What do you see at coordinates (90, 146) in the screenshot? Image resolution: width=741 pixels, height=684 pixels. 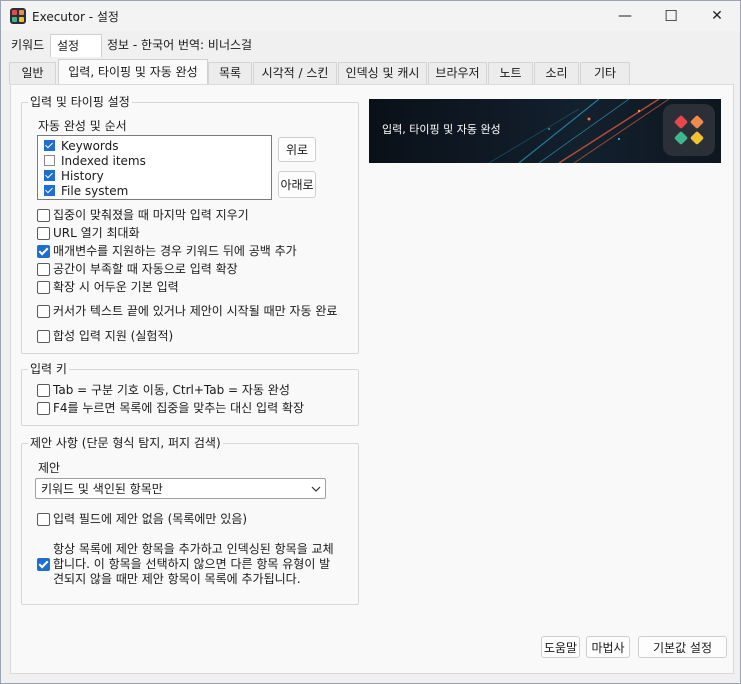 I see `list-item-label: Keywords` at bounding box center [90, 146].